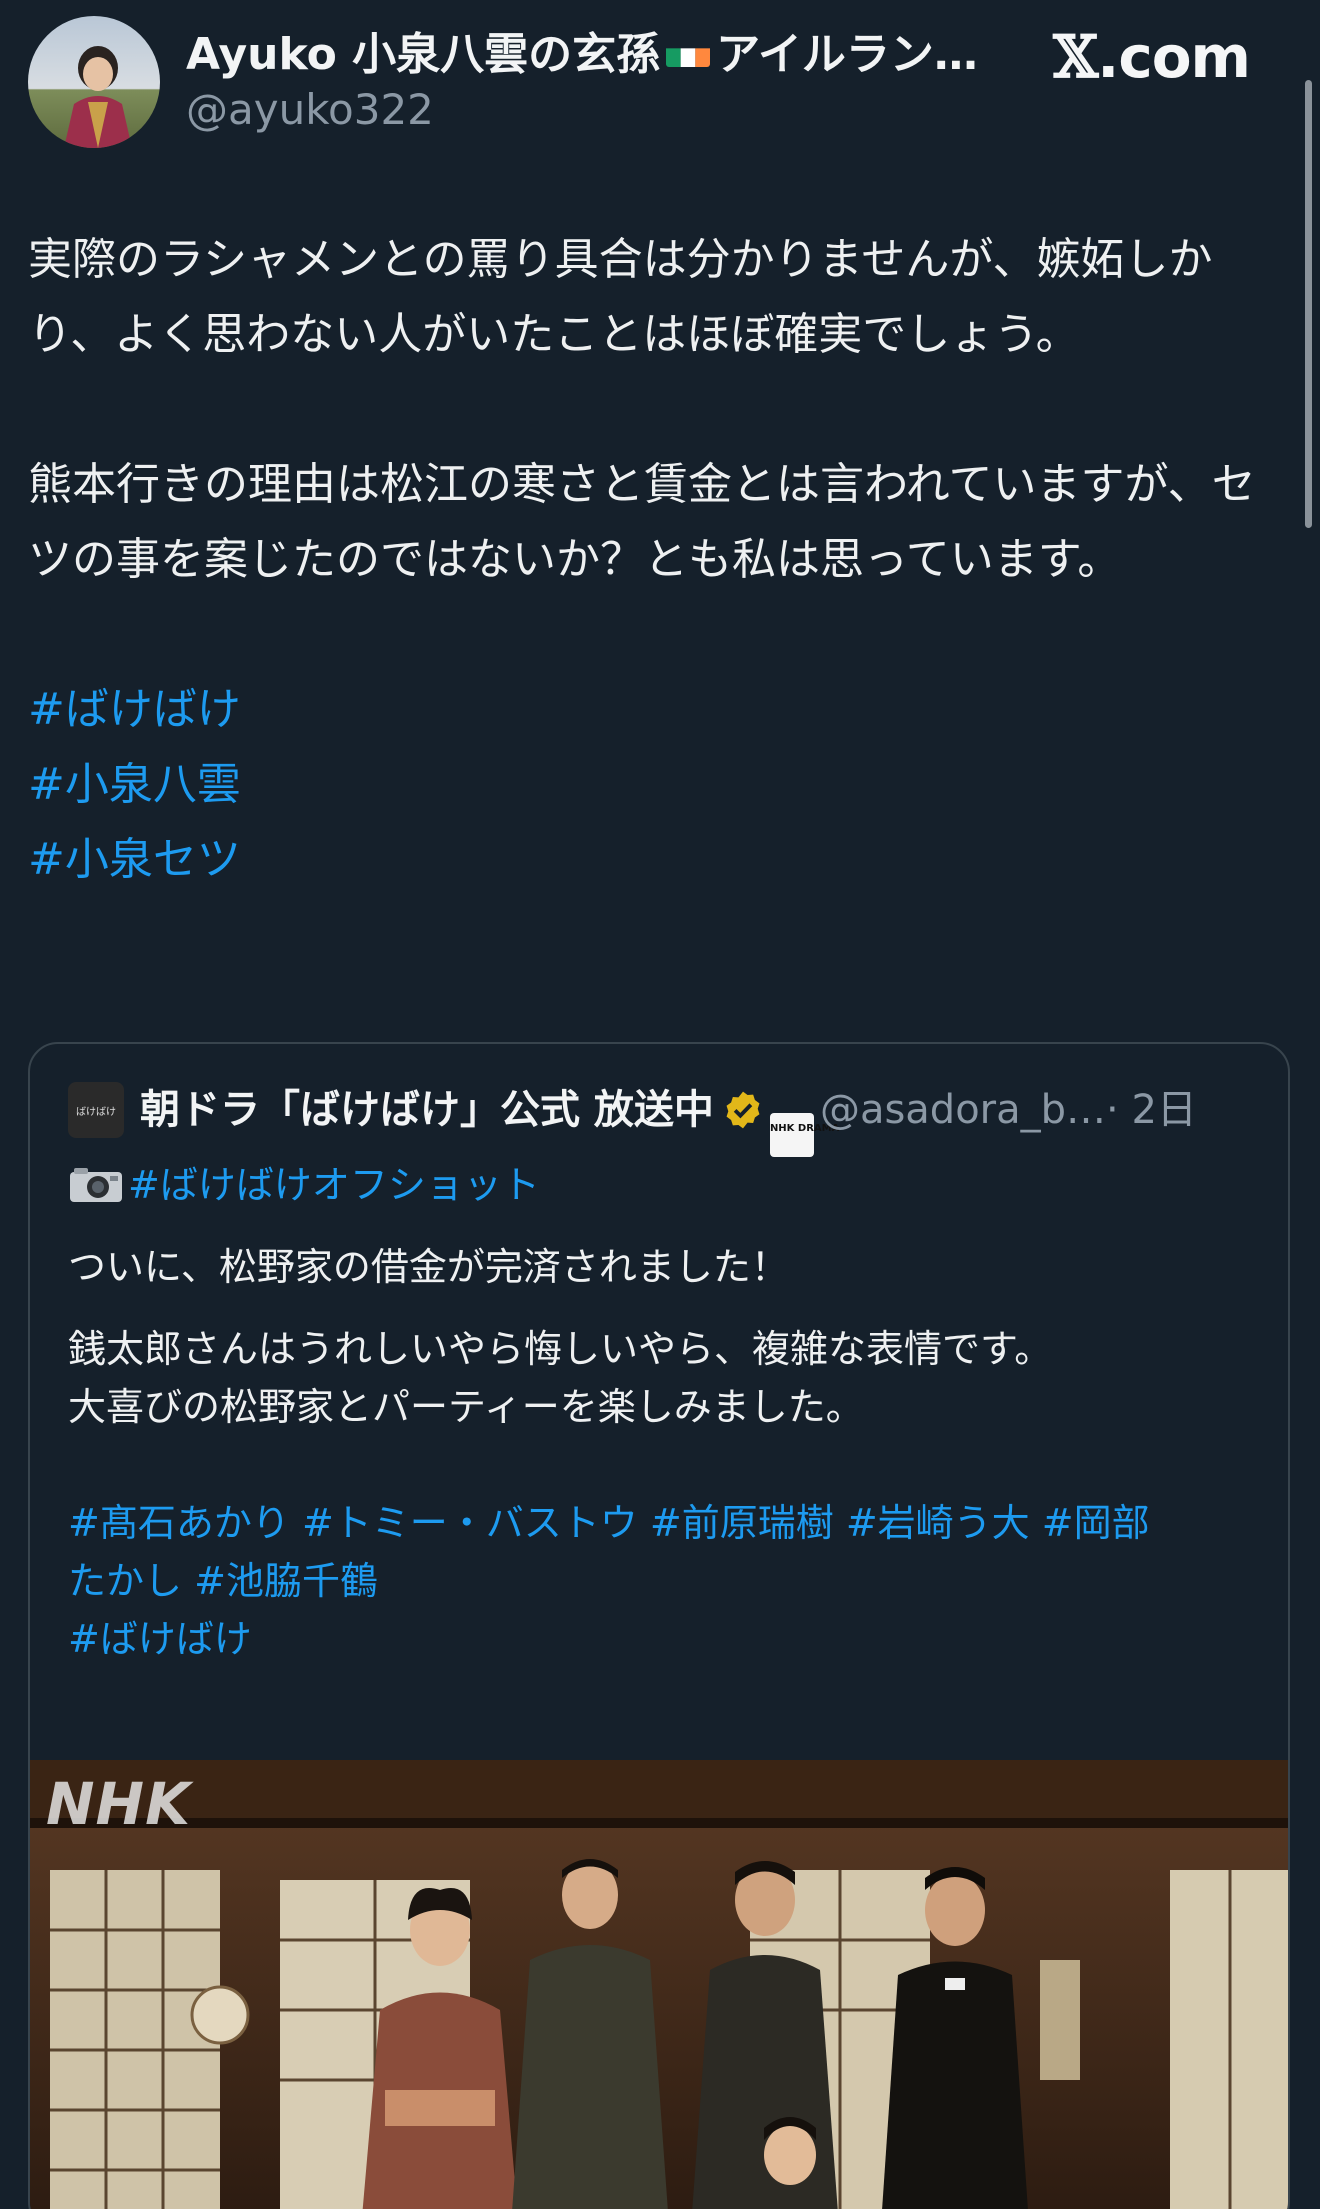  I want to click on x-com-logo: 𝕏.com, so click(1152, 57).